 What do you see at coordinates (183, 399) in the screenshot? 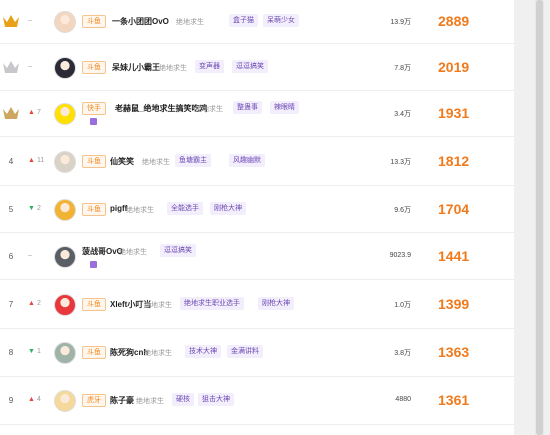
I see `streamer-tag: 硬核` at bounding box center [183, 399].